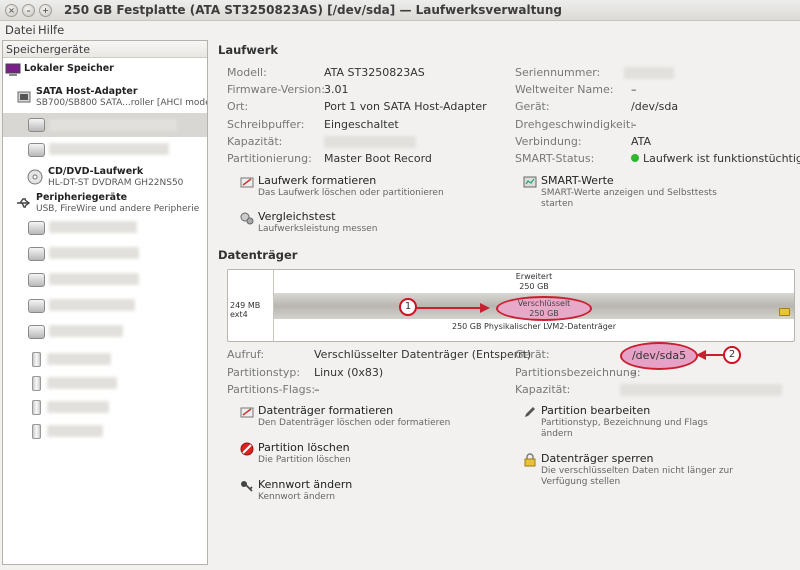 The height and width of the screenshot is (570, 800). What do you see at coordinates (69, 68) in the screenshot?
I see `sidebar-item-label: Lokaler Speicher` at bounding box center [69, 68].